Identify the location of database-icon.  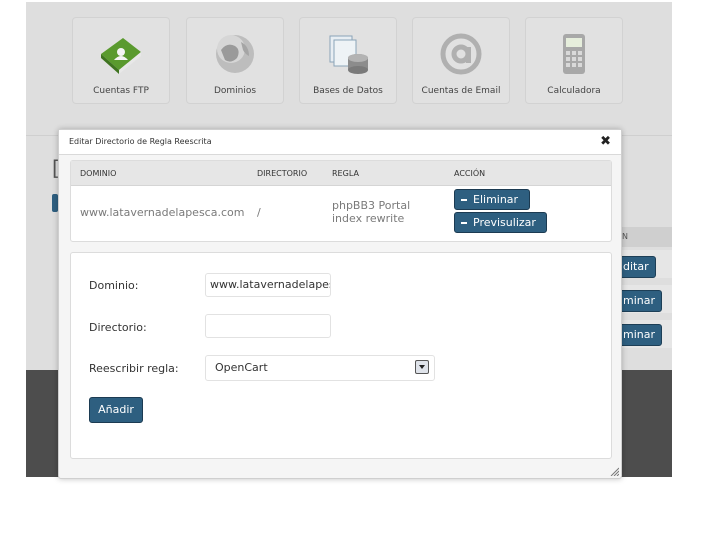
(348, 54).